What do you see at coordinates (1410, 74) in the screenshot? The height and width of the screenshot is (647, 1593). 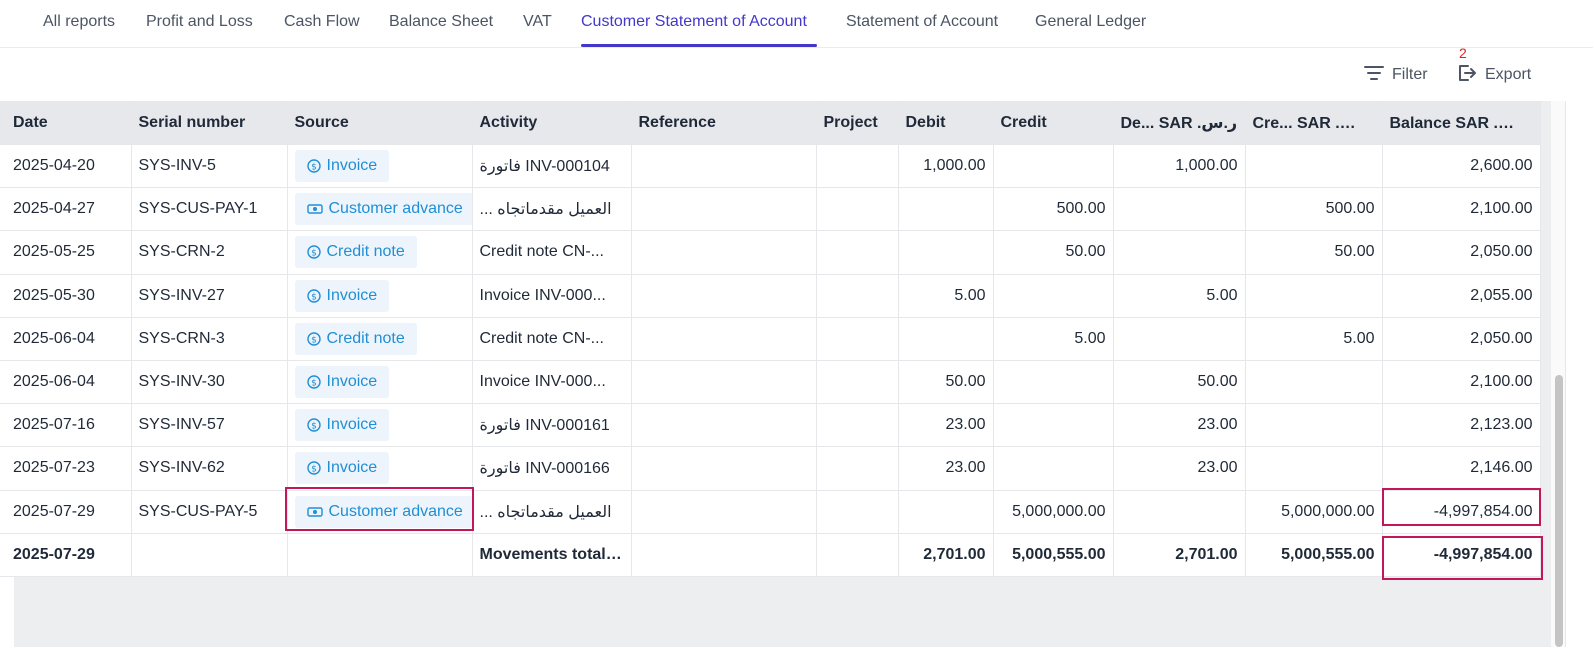 I see `filter-label: Filter` at bounding box center [1410, 74].